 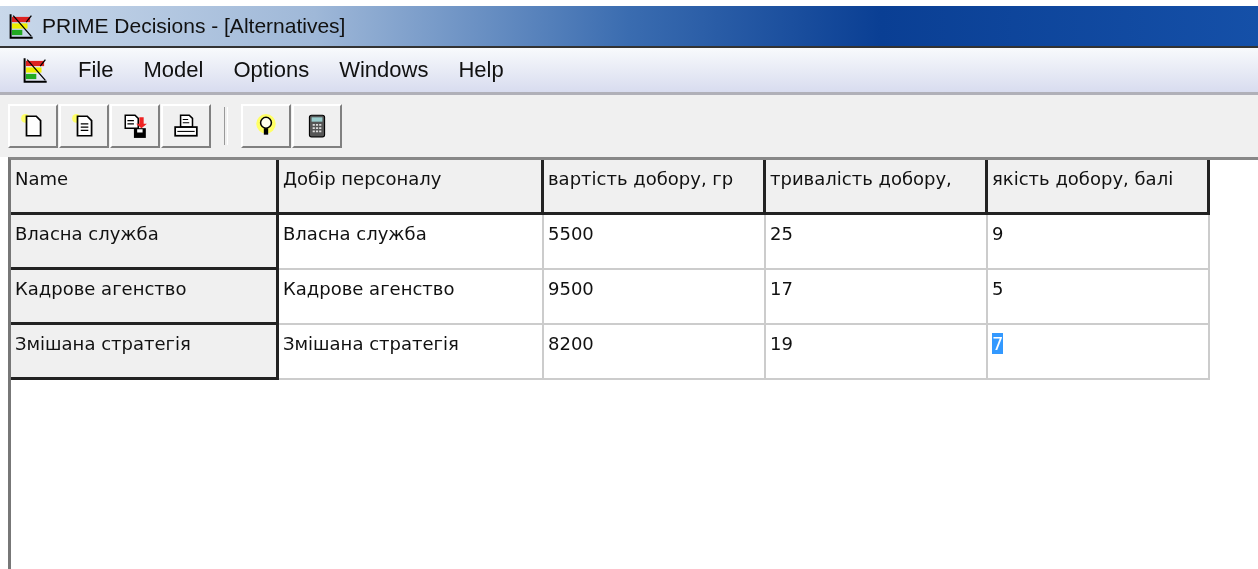 What do you see at coordinates (877, 187) in the screenshot?
I see `column-header: тривалість добору,` at bounding box center [877, 187].